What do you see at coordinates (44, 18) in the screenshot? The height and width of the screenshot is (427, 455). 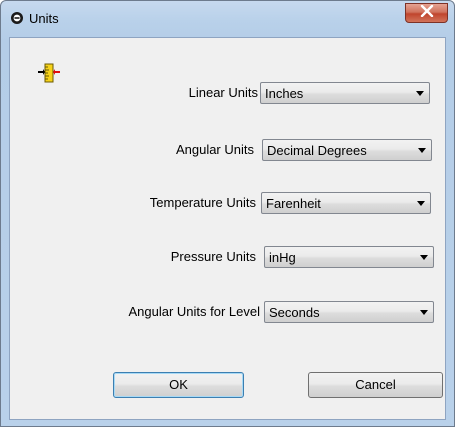 I see `window-title: Units` at bounding box center [44, 18].